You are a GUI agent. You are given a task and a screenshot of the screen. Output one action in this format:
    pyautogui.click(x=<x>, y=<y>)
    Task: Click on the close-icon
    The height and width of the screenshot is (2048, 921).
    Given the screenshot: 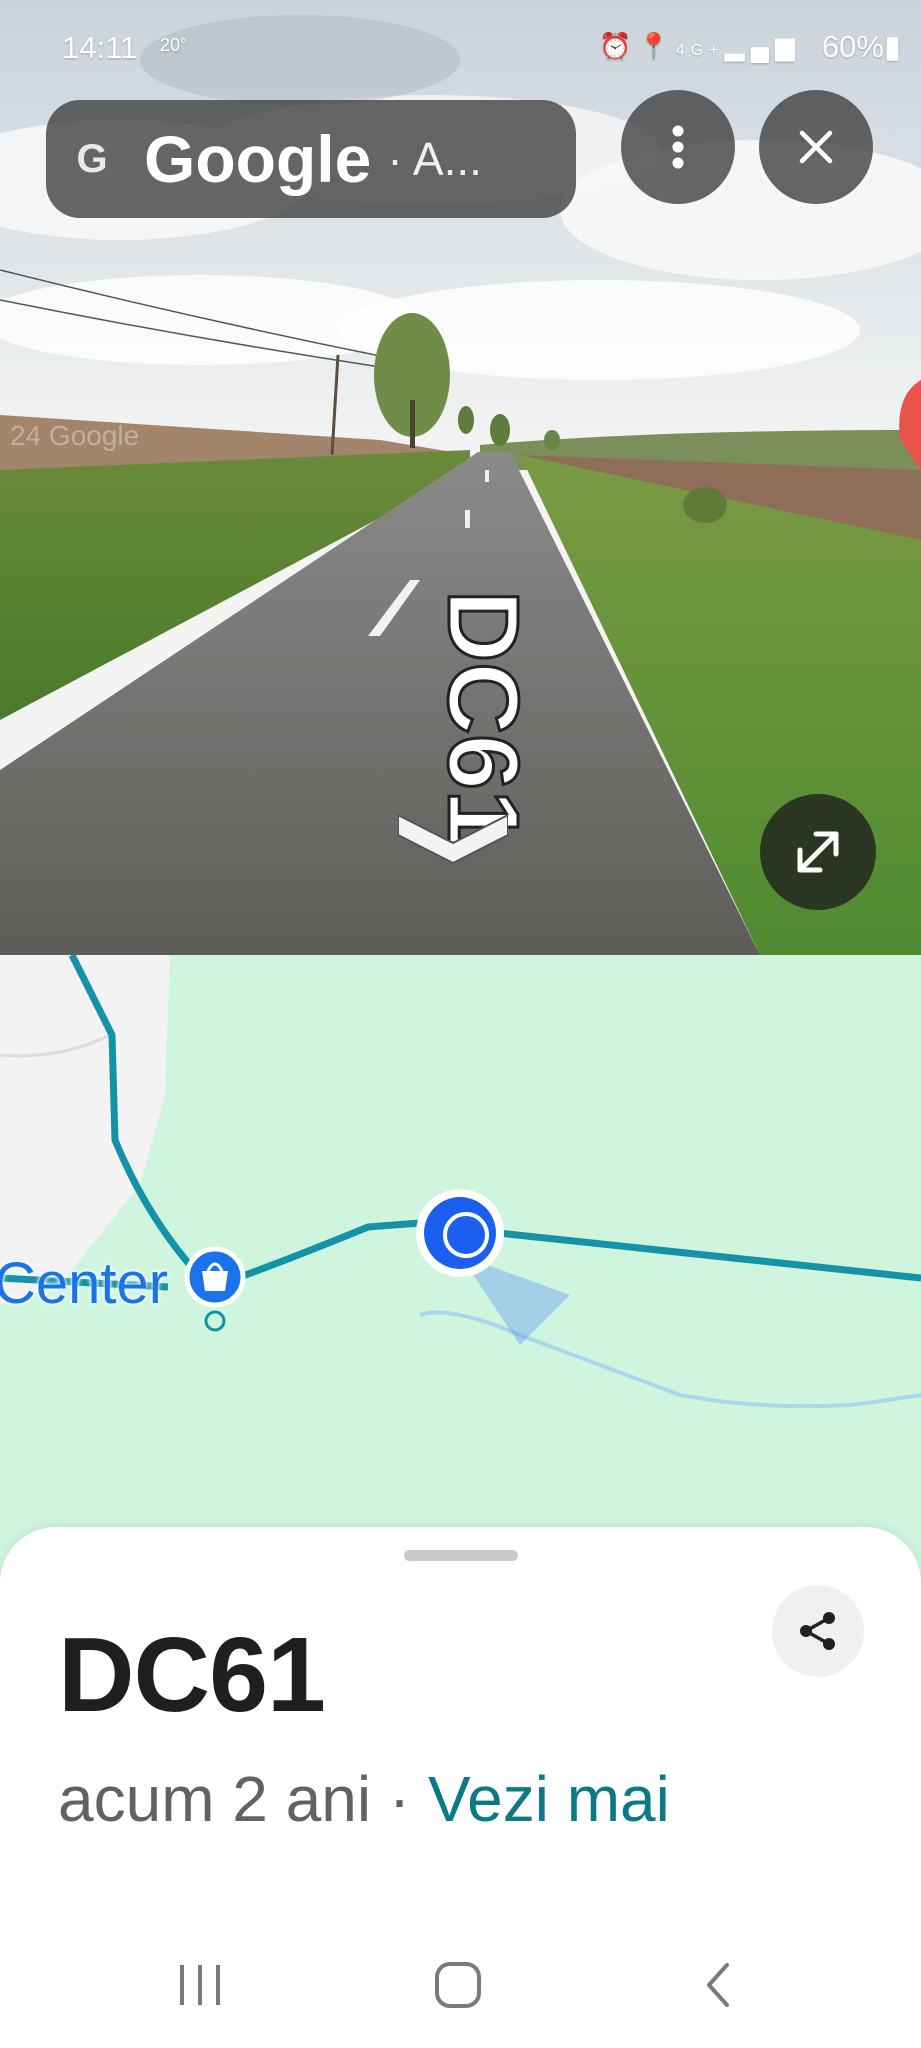 What is the action you would take?
    pyautogui.click(x=816, y=147)
    